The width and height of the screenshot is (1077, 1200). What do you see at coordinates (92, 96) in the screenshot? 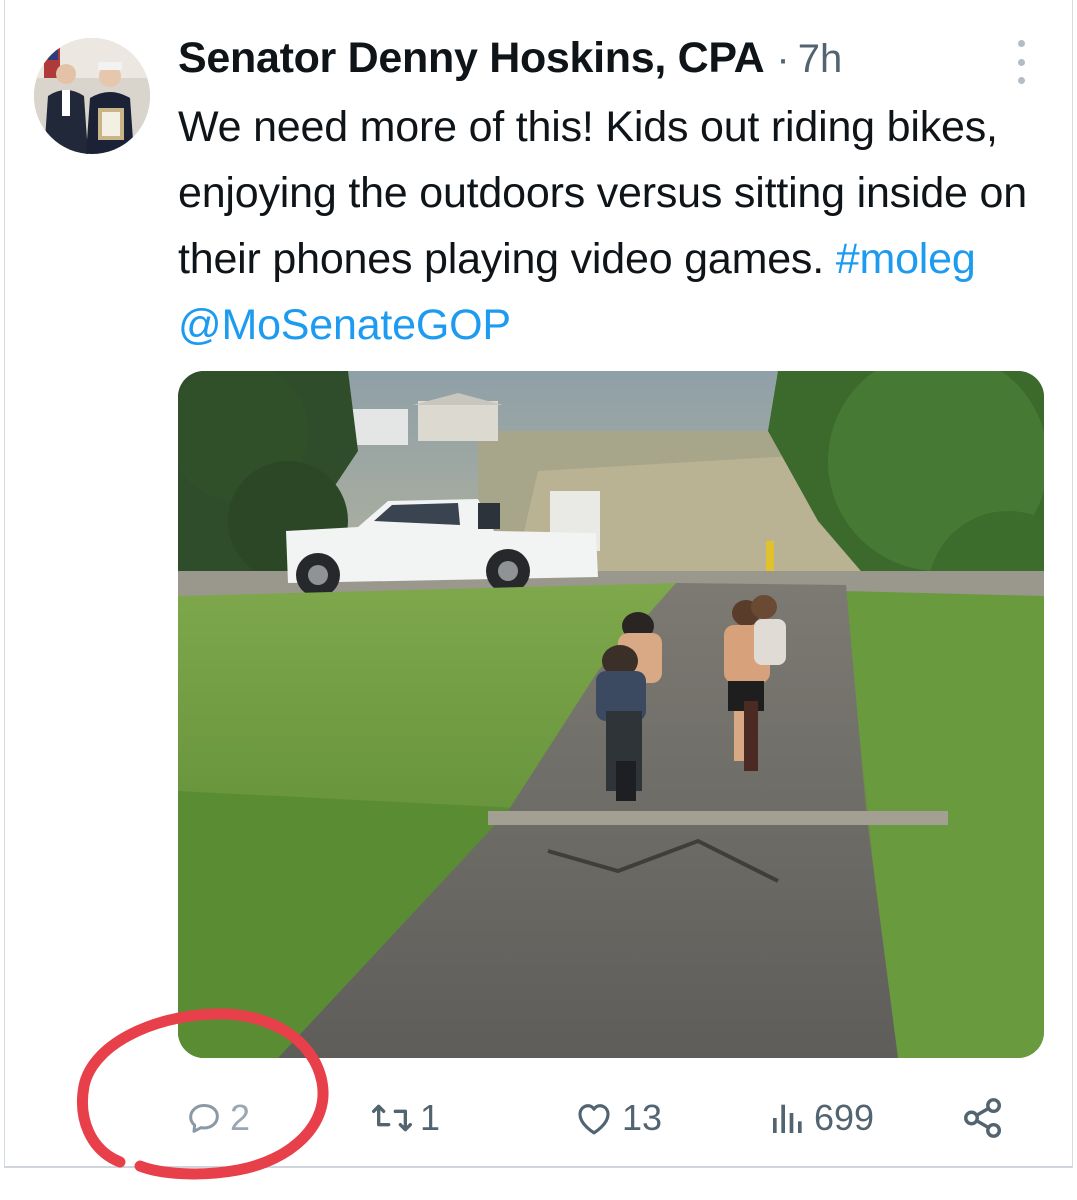
I see `author-avatar` at bounding box center [92, 96].